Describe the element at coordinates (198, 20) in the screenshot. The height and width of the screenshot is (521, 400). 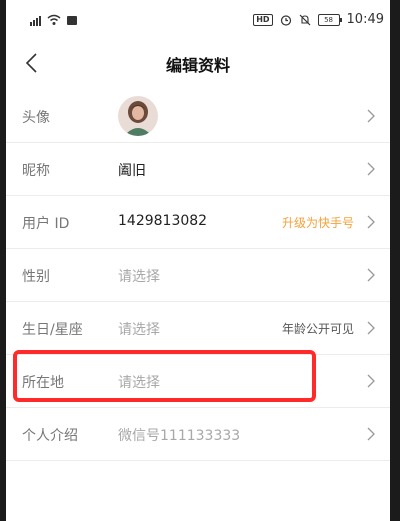
I see `status-bar: HD 58 10:49` at that location.